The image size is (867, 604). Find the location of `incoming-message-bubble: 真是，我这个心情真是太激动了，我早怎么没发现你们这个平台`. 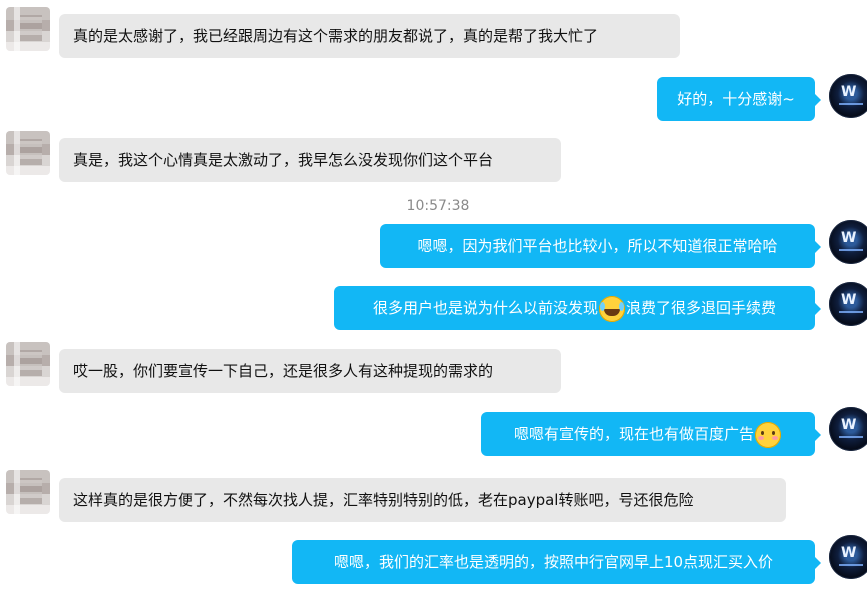

incoming-message-bubble: 真是，我这个心情真是太激动了，我早怎么没发现你们这个平台 is located at coordinates (310, 160).